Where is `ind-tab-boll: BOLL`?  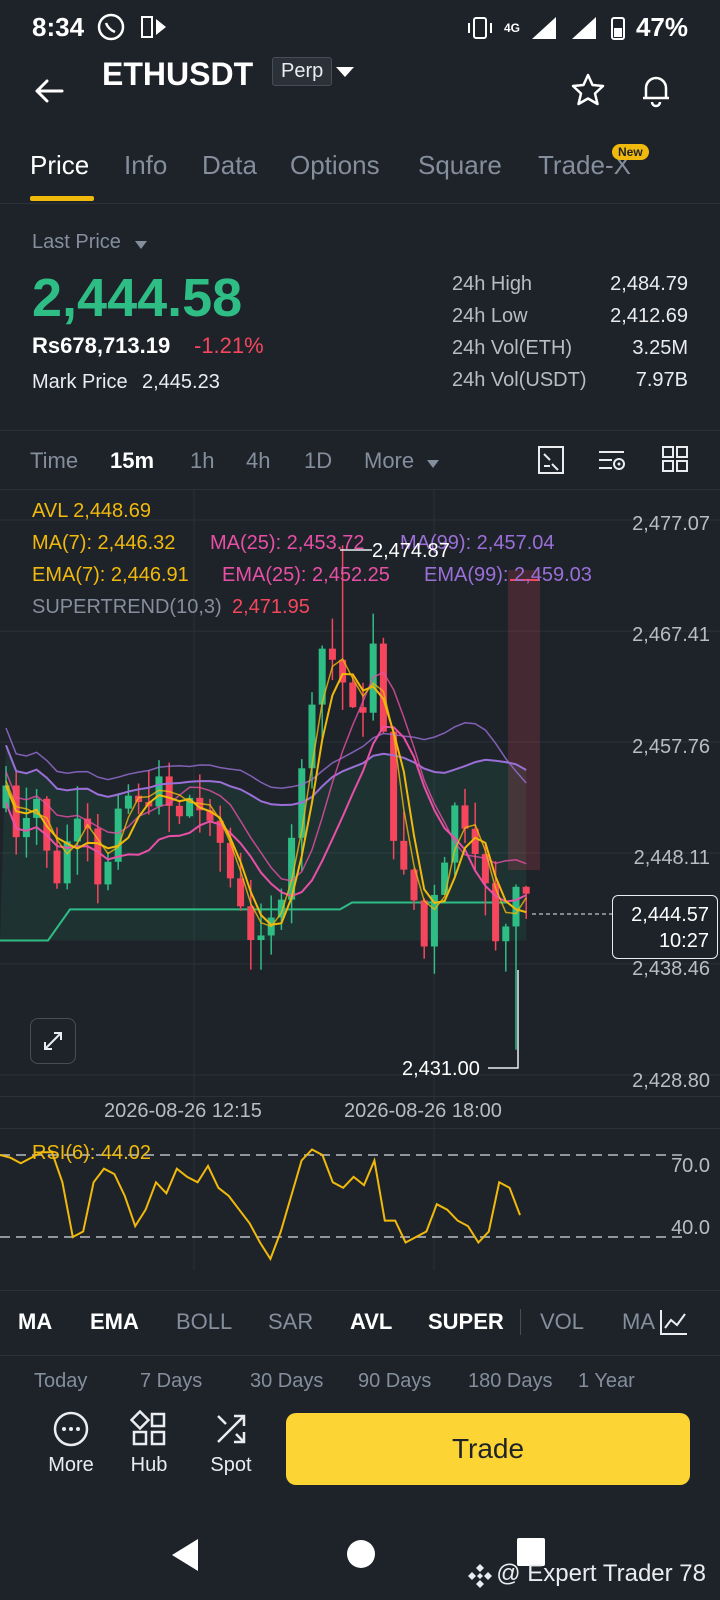
ind-tab-boll: BOLL is located at coordinates (204, 1322).